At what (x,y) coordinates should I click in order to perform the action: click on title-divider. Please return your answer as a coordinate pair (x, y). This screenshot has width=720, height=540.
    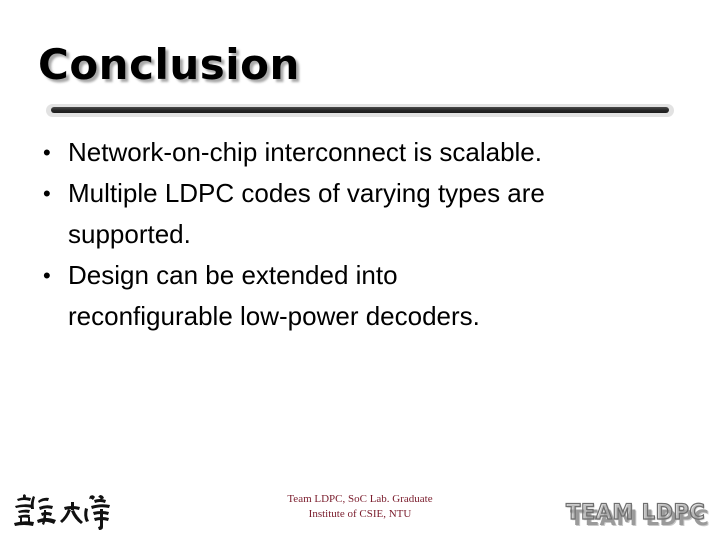
    Looking at the image, I should click on (360, 110).